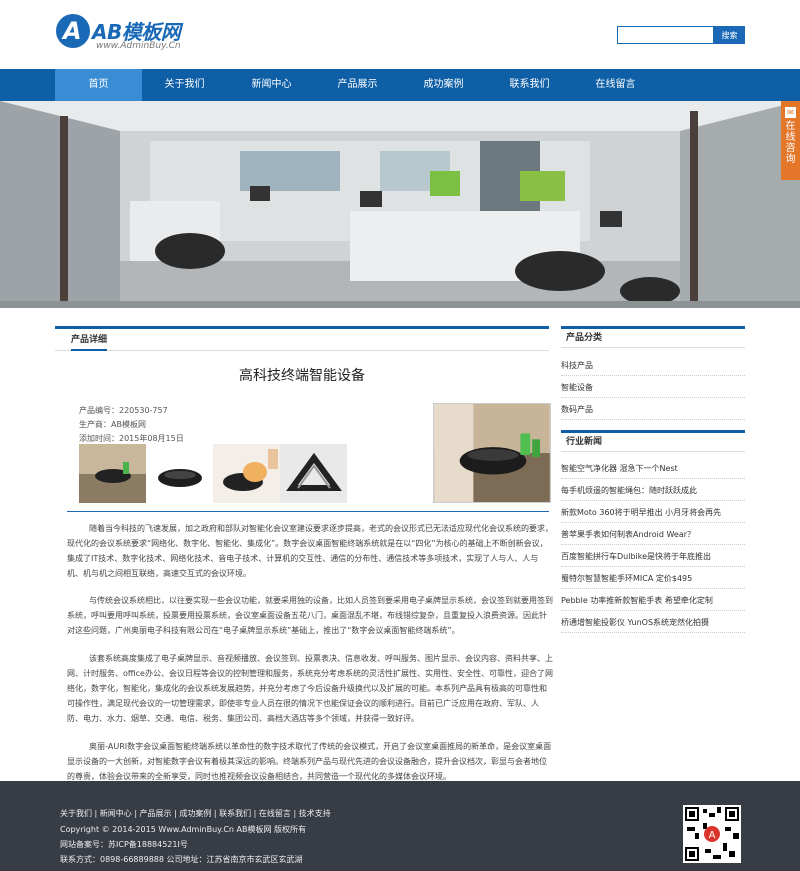 The width and height of the screenshot is (800, 871). What do you see at coordinates (653, 441) in the screenshot?
I see `news-header: 行业新闻` at bounding box center [653, 441].